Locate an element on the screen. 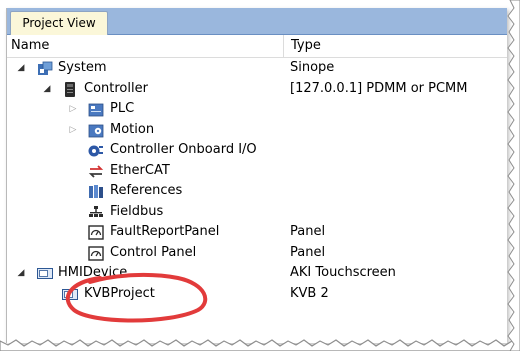 The height and width of the screenshot is (351, 520). tree-label-fieldbus: Fieldbus is located at coordinates (137, 211).